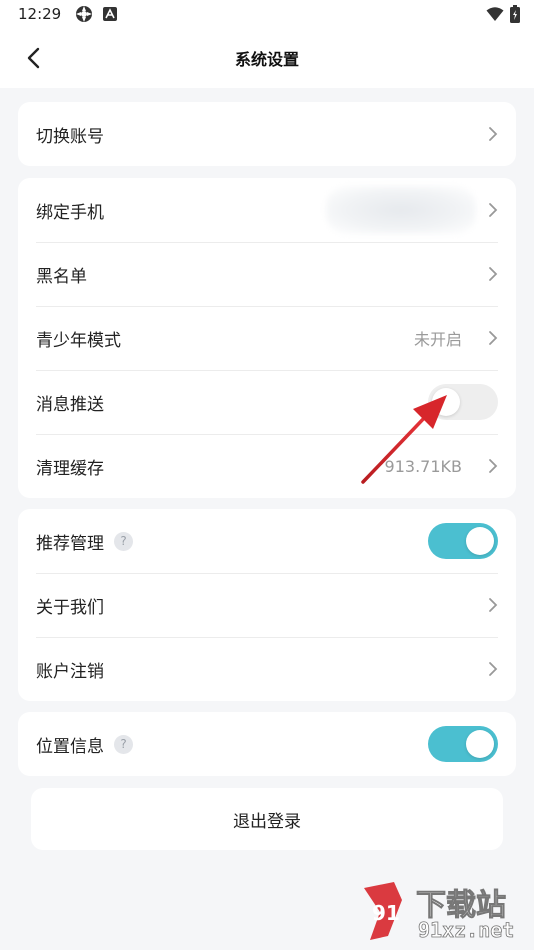  What do you see at coordinates (78, 340) in the screenshot?
I see `teen-mode-label: 青少年模式` at bounding box center [78, 340].